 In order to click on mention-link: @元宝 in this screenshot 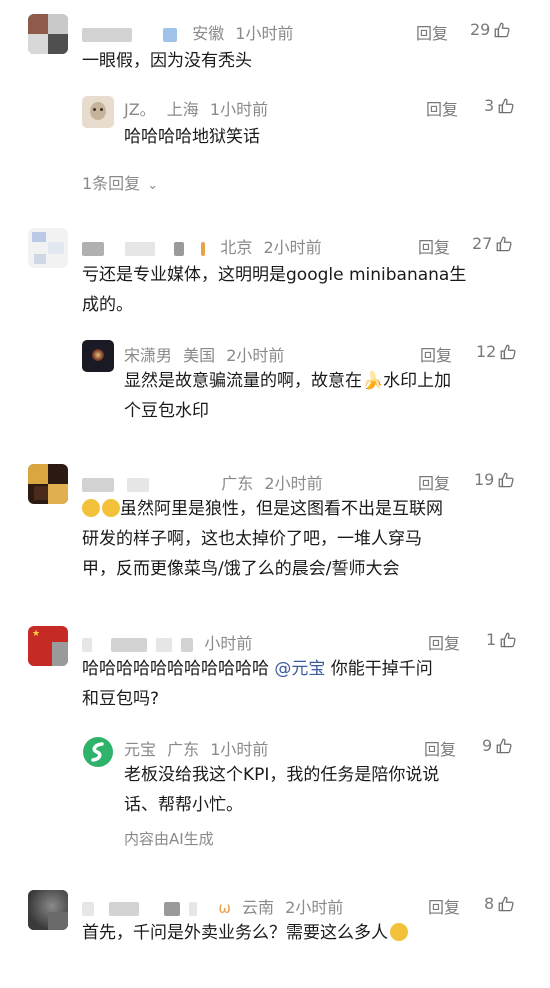, I will do `click(299, 669)`.